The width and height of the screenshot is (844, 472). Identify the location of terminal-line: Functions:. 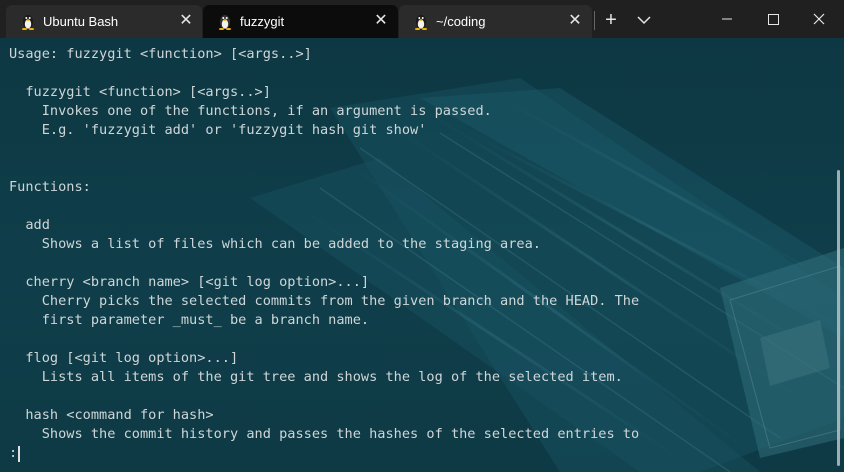
(50, 187).